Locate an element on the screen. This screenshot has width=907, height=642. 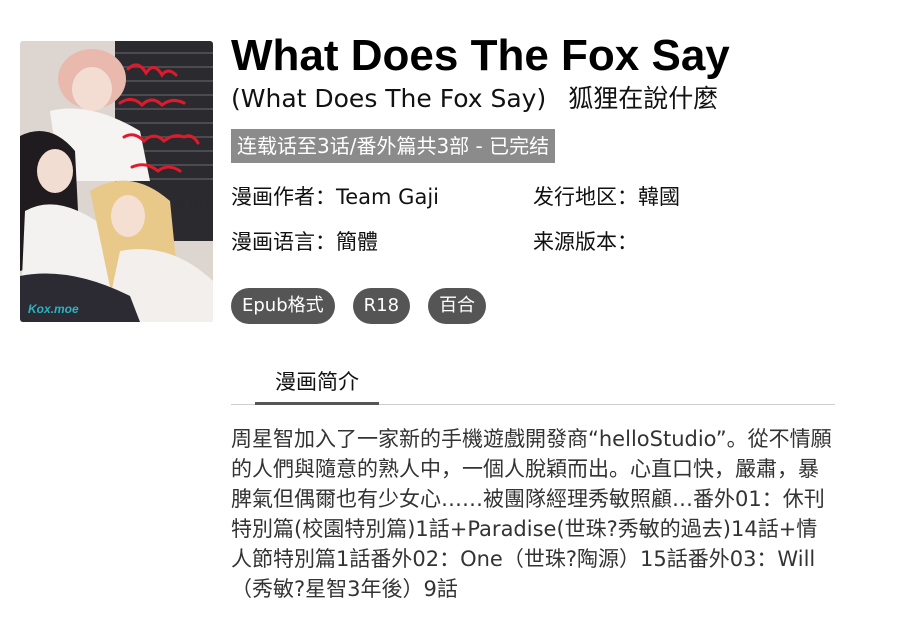
meta-row-2: 漫画语言：簡體 来源版本： is located at coordinates (434, 242).